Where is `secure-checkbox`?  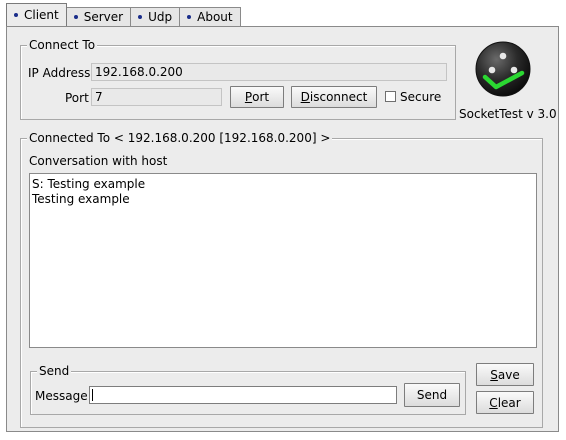 secure-checkbox is located at coordinates (390, 96).